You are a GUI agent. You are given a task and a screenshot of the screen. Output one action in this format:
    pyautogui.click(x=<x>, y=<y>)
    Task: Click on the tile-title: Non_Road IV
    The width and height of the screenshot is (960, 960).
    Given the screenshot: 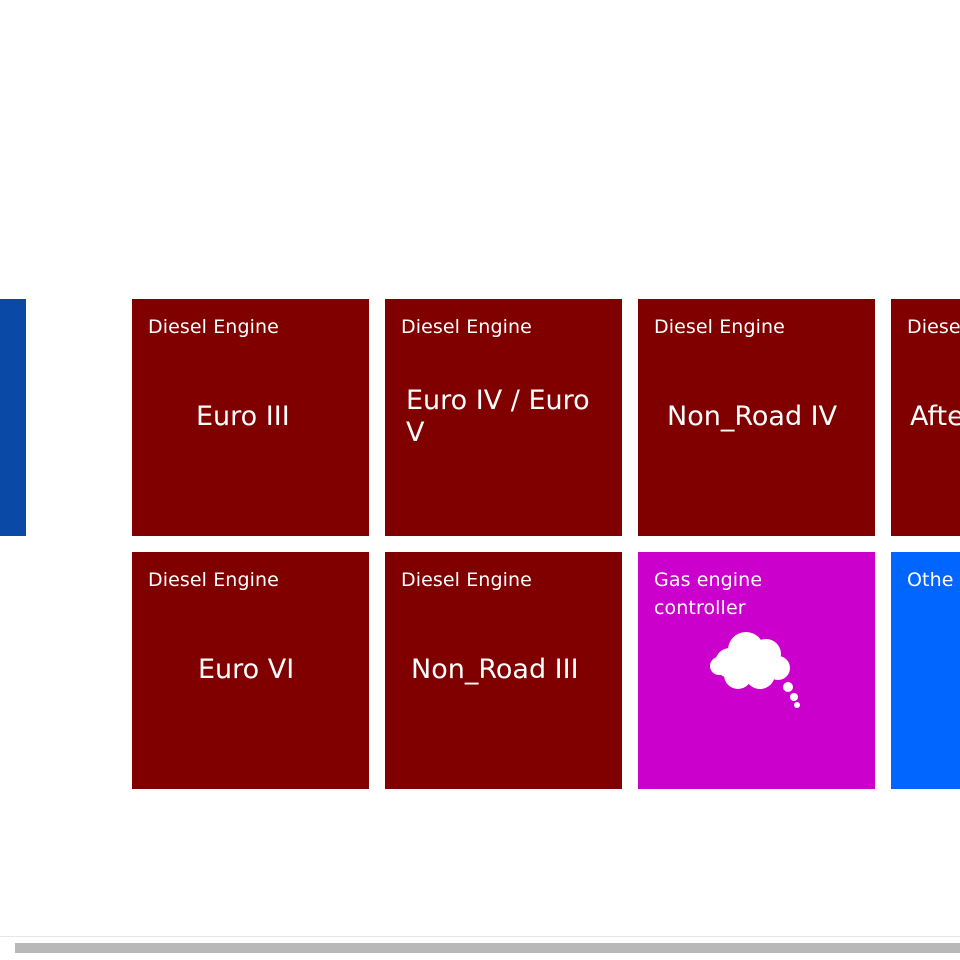 What is the action you would take?
    pyautogui.click(x=752, y=416)
    